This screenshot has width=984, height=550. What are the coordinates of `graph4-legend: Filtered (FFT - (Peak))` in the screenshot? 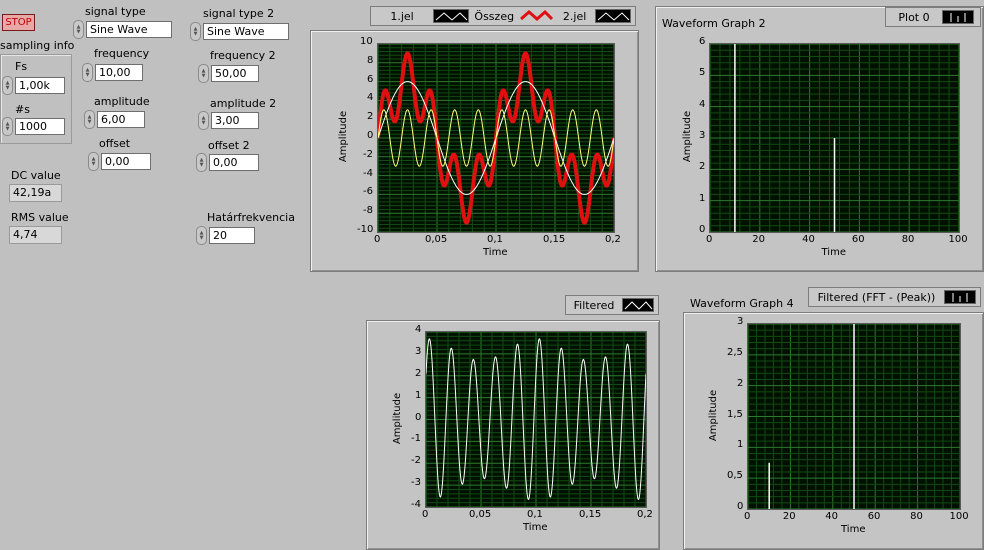 It's located at (894, 297).